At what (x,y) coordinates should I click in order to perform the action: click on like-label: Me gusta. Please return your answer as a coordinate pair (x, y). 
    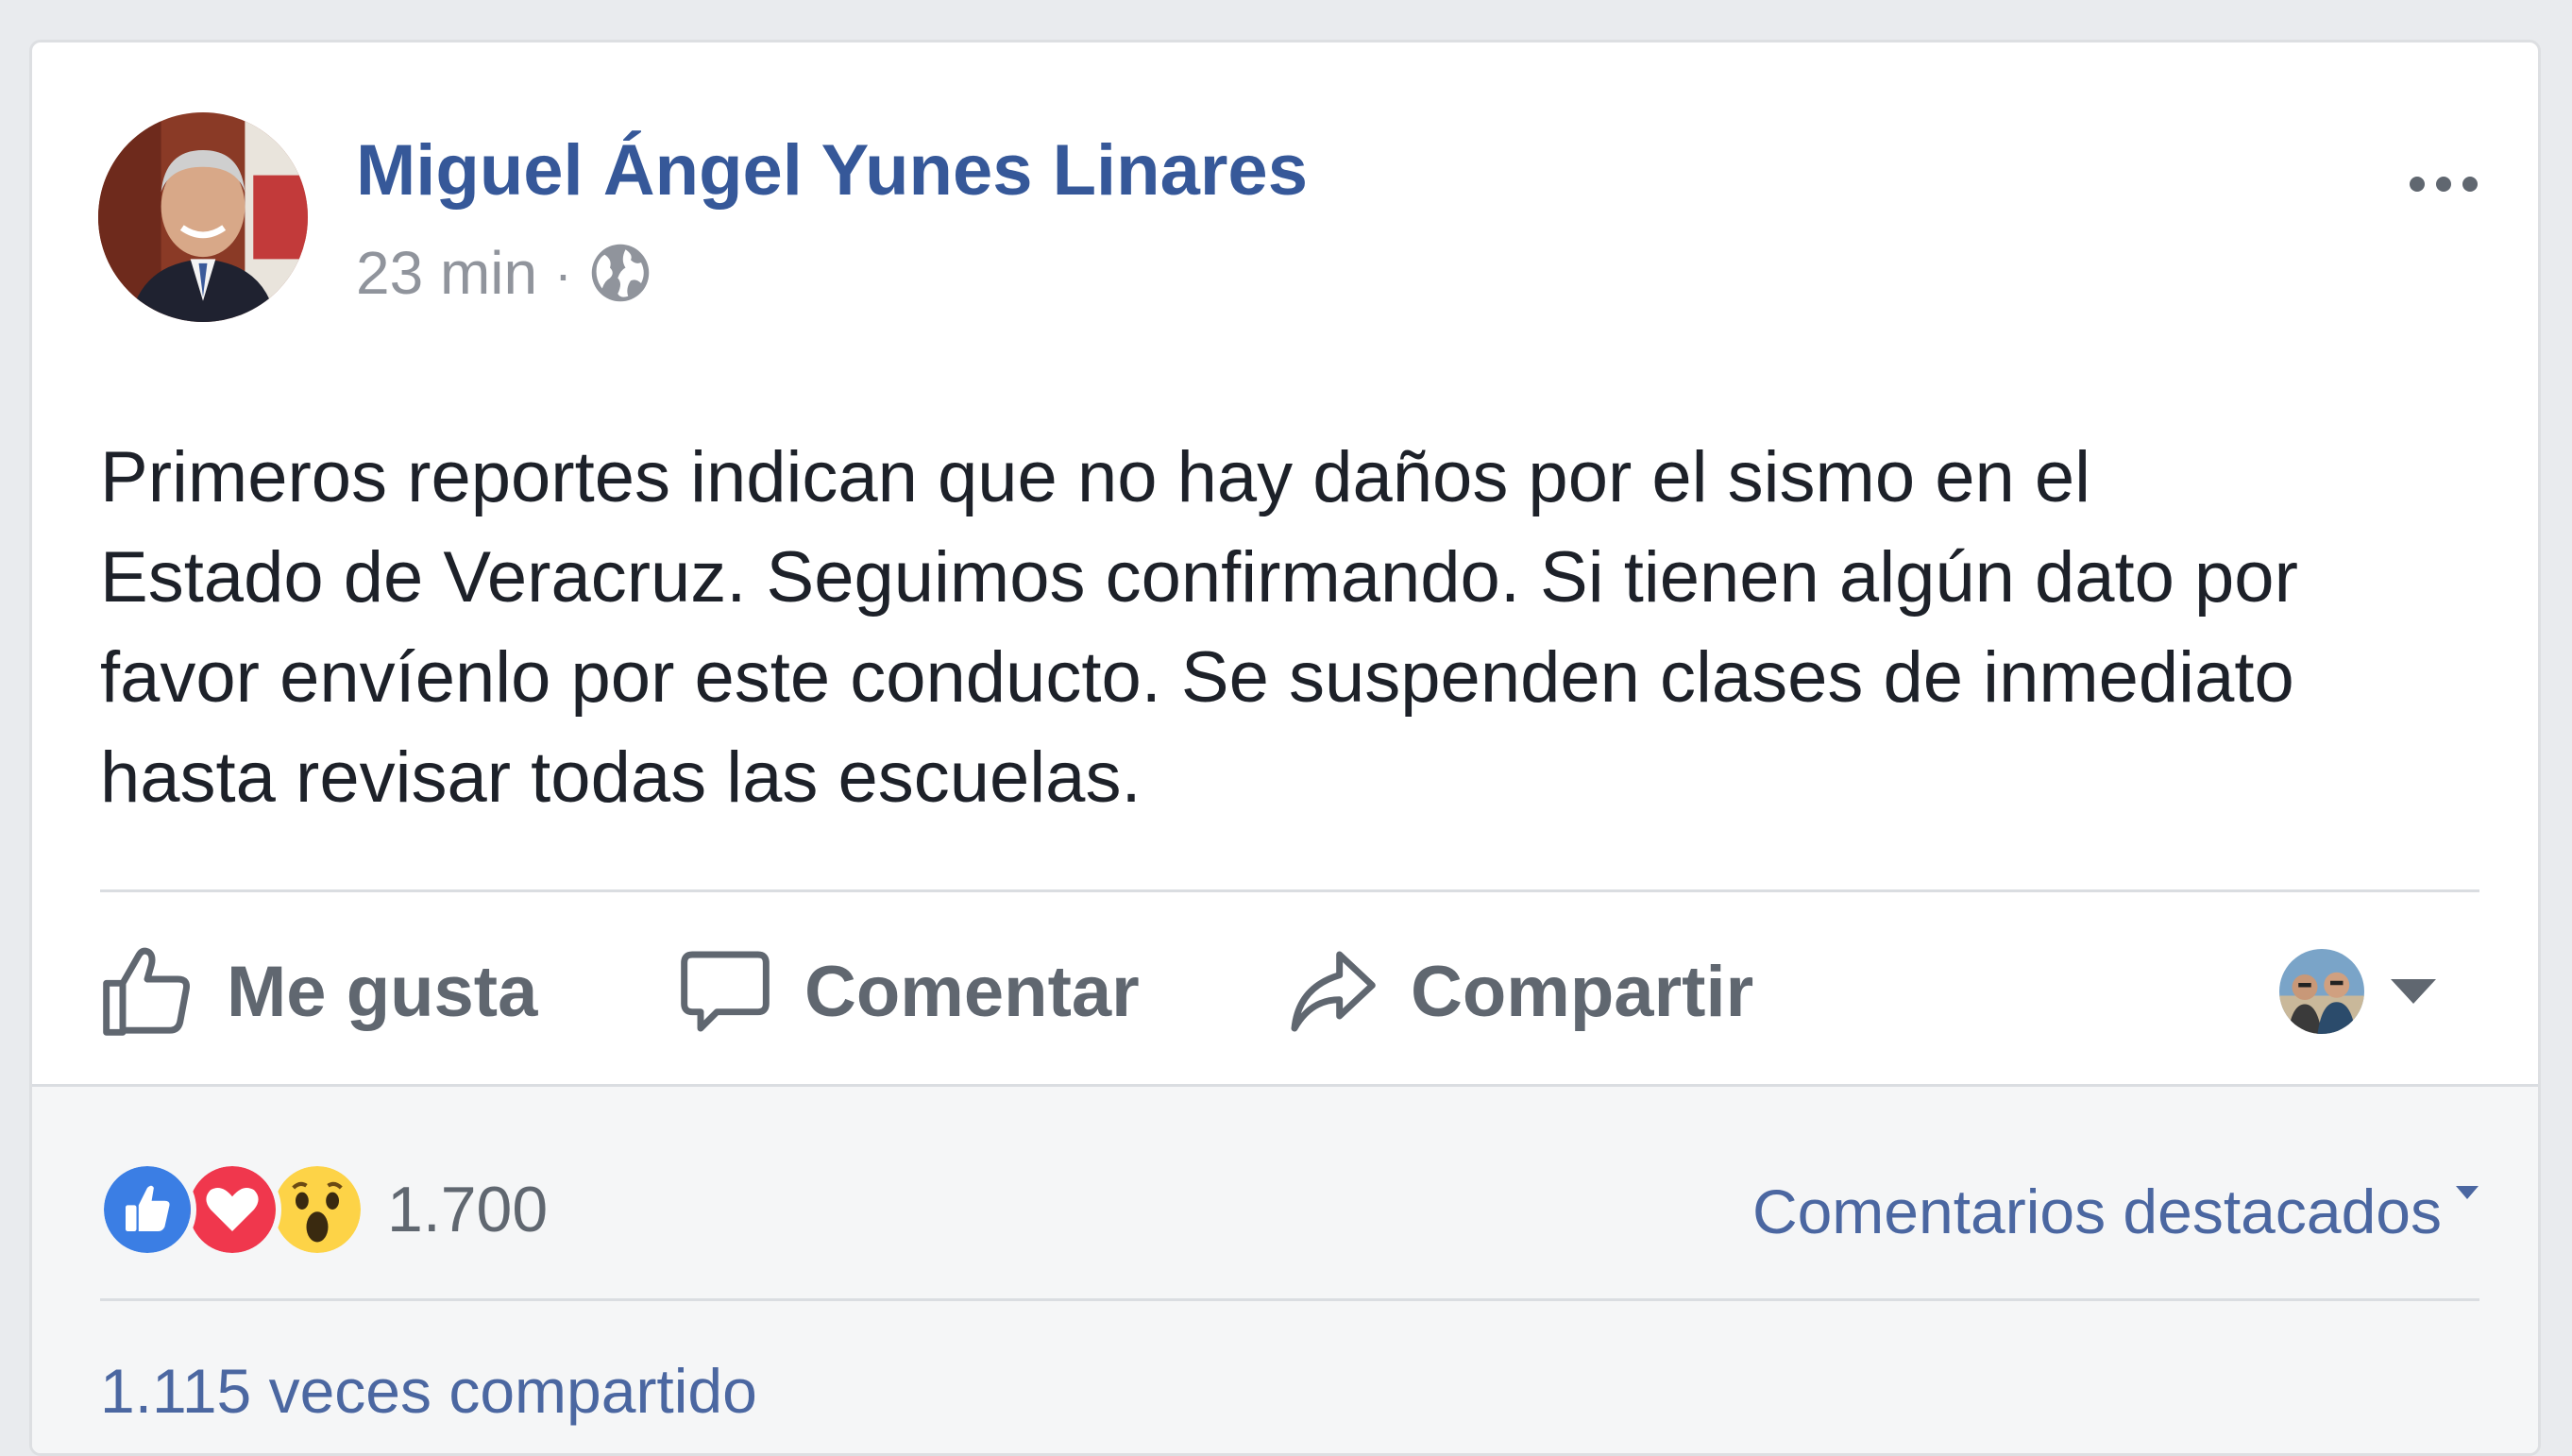
    Looking at the image, I should click on (382, 991).